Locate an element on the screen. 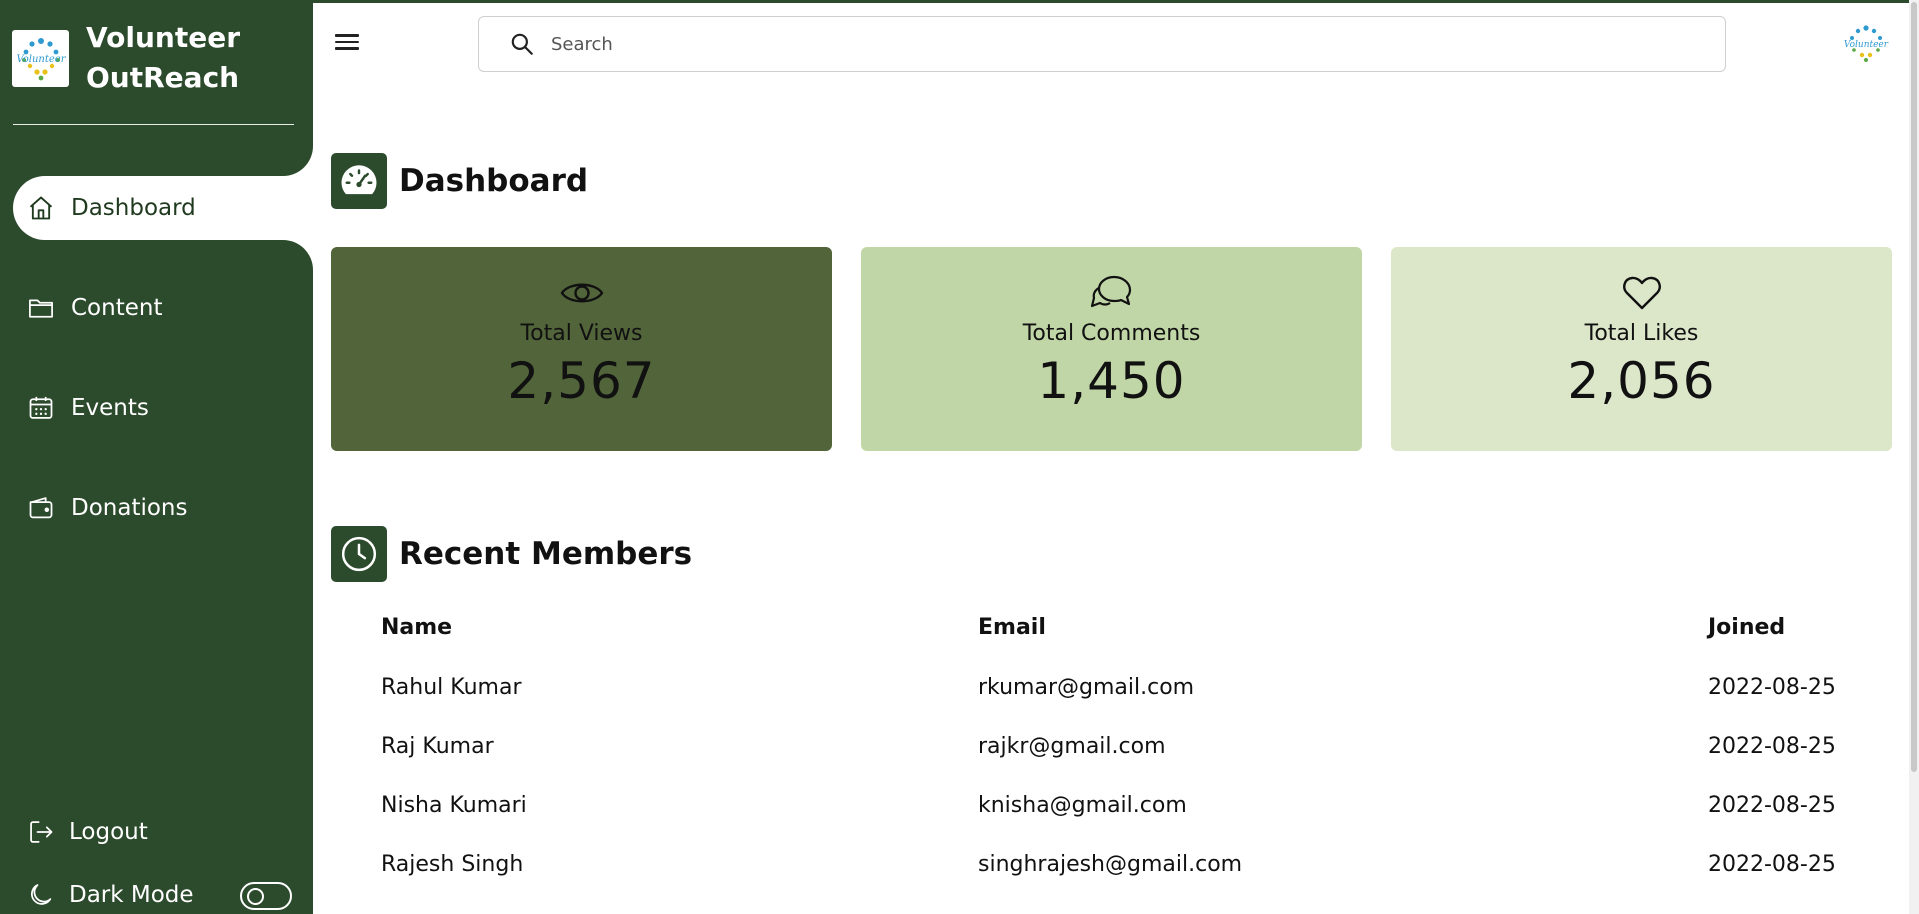 This screenshot has height=914, width=1919. table-row: Raj Kumar rajkr@gmail.com 2022-08-25 is located at coordinates (1111, 763).